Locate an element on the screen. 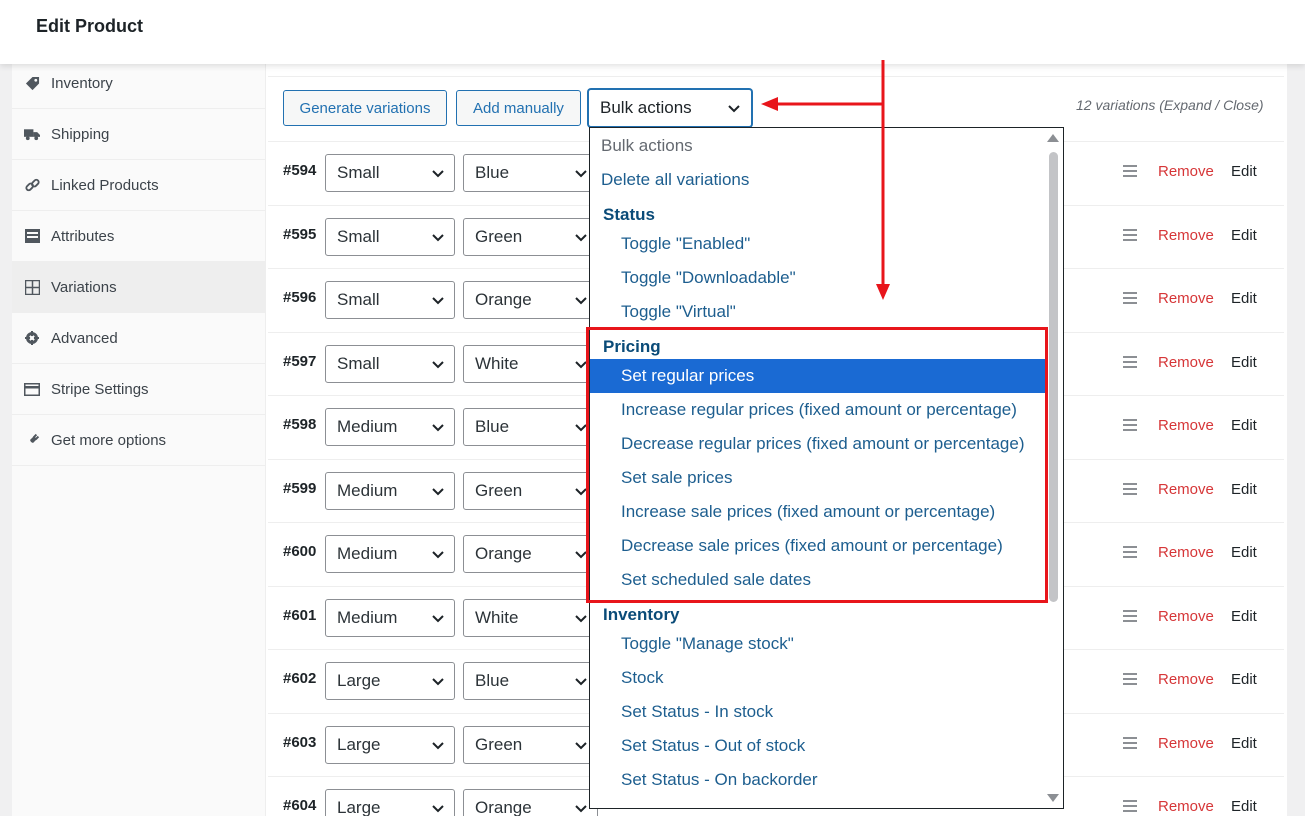 The image size is (1305, 816). arrow-left-icon is located at coordinates (769, 104).